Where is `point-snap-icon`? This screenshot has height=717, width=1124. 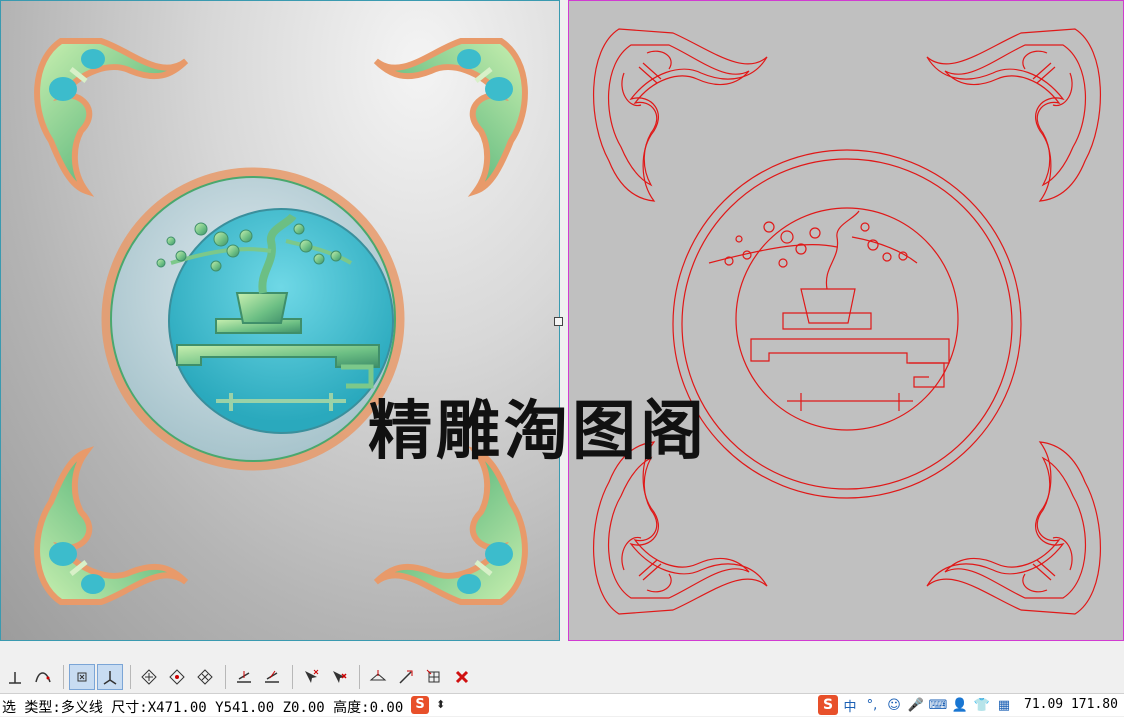
point-snap-icon is located at coordinates (82, 676).